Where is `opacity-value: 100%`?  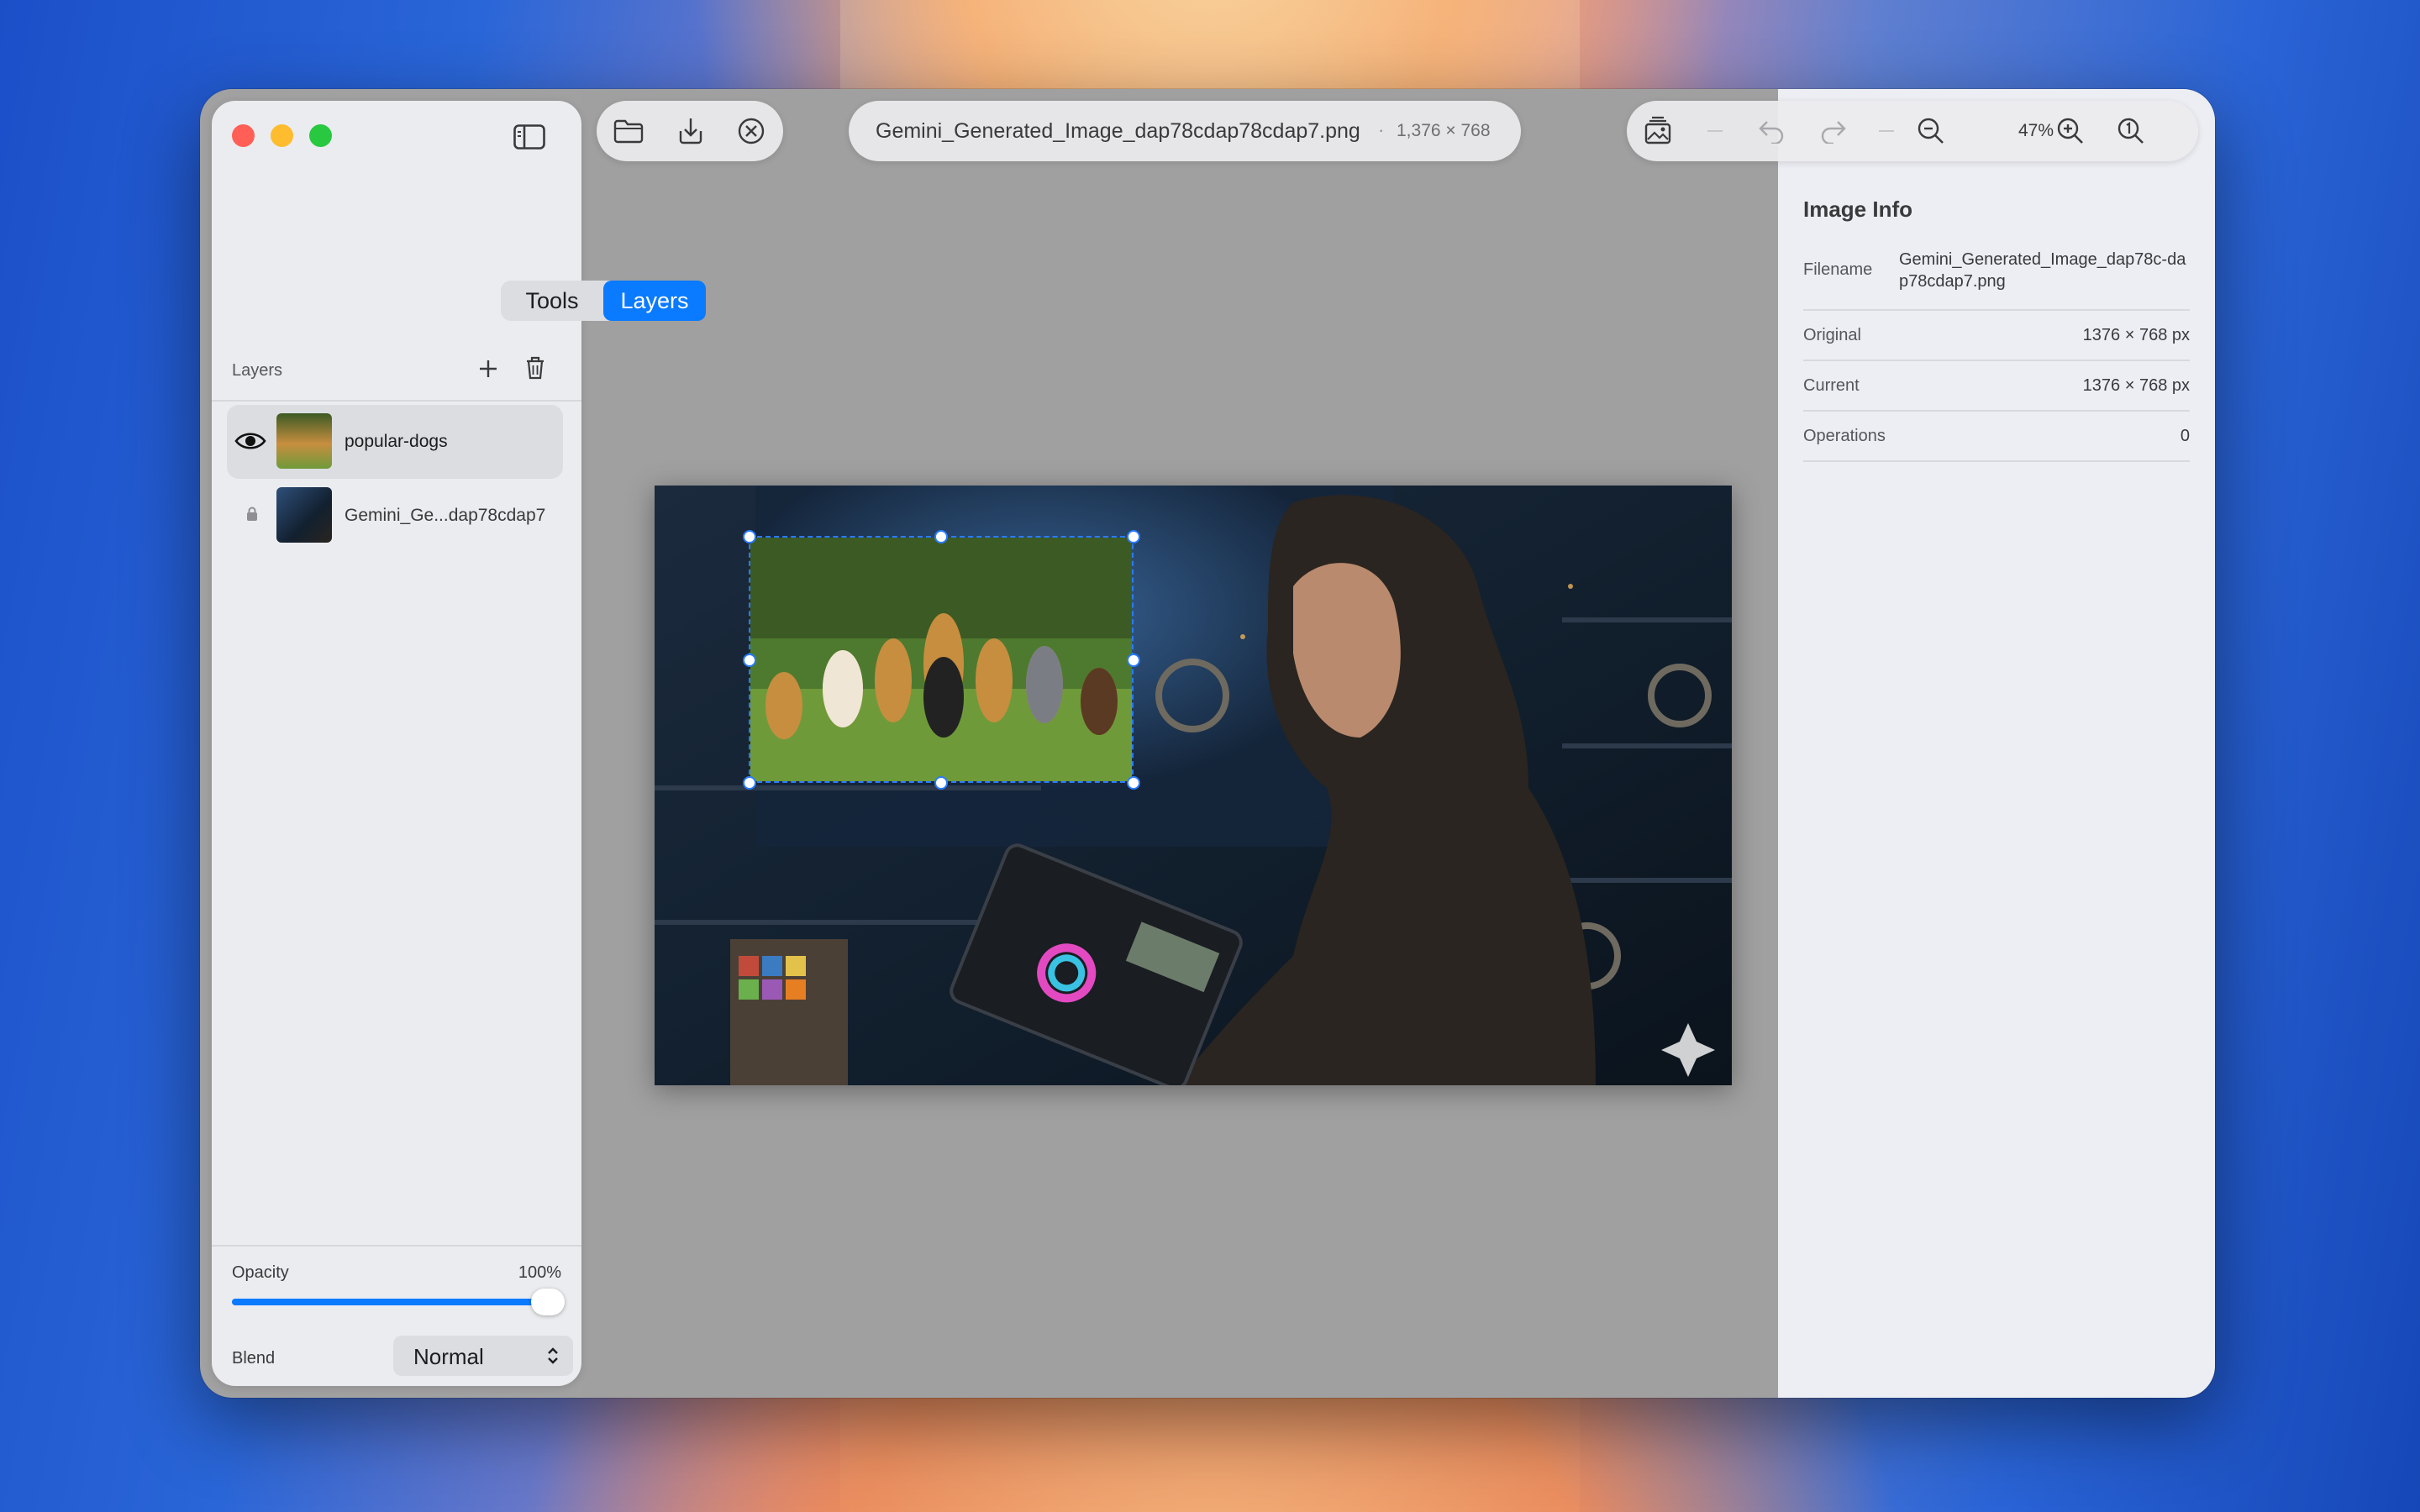
opacity-value: 100% is located at coordinates (539, 1272).